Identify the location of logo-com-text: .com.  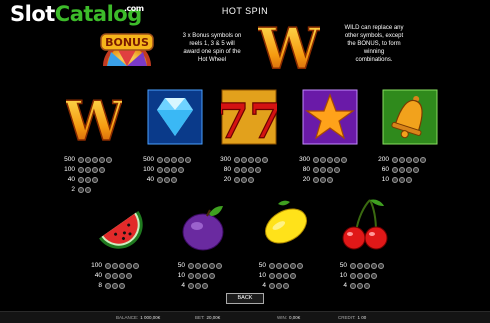
(134, 8).